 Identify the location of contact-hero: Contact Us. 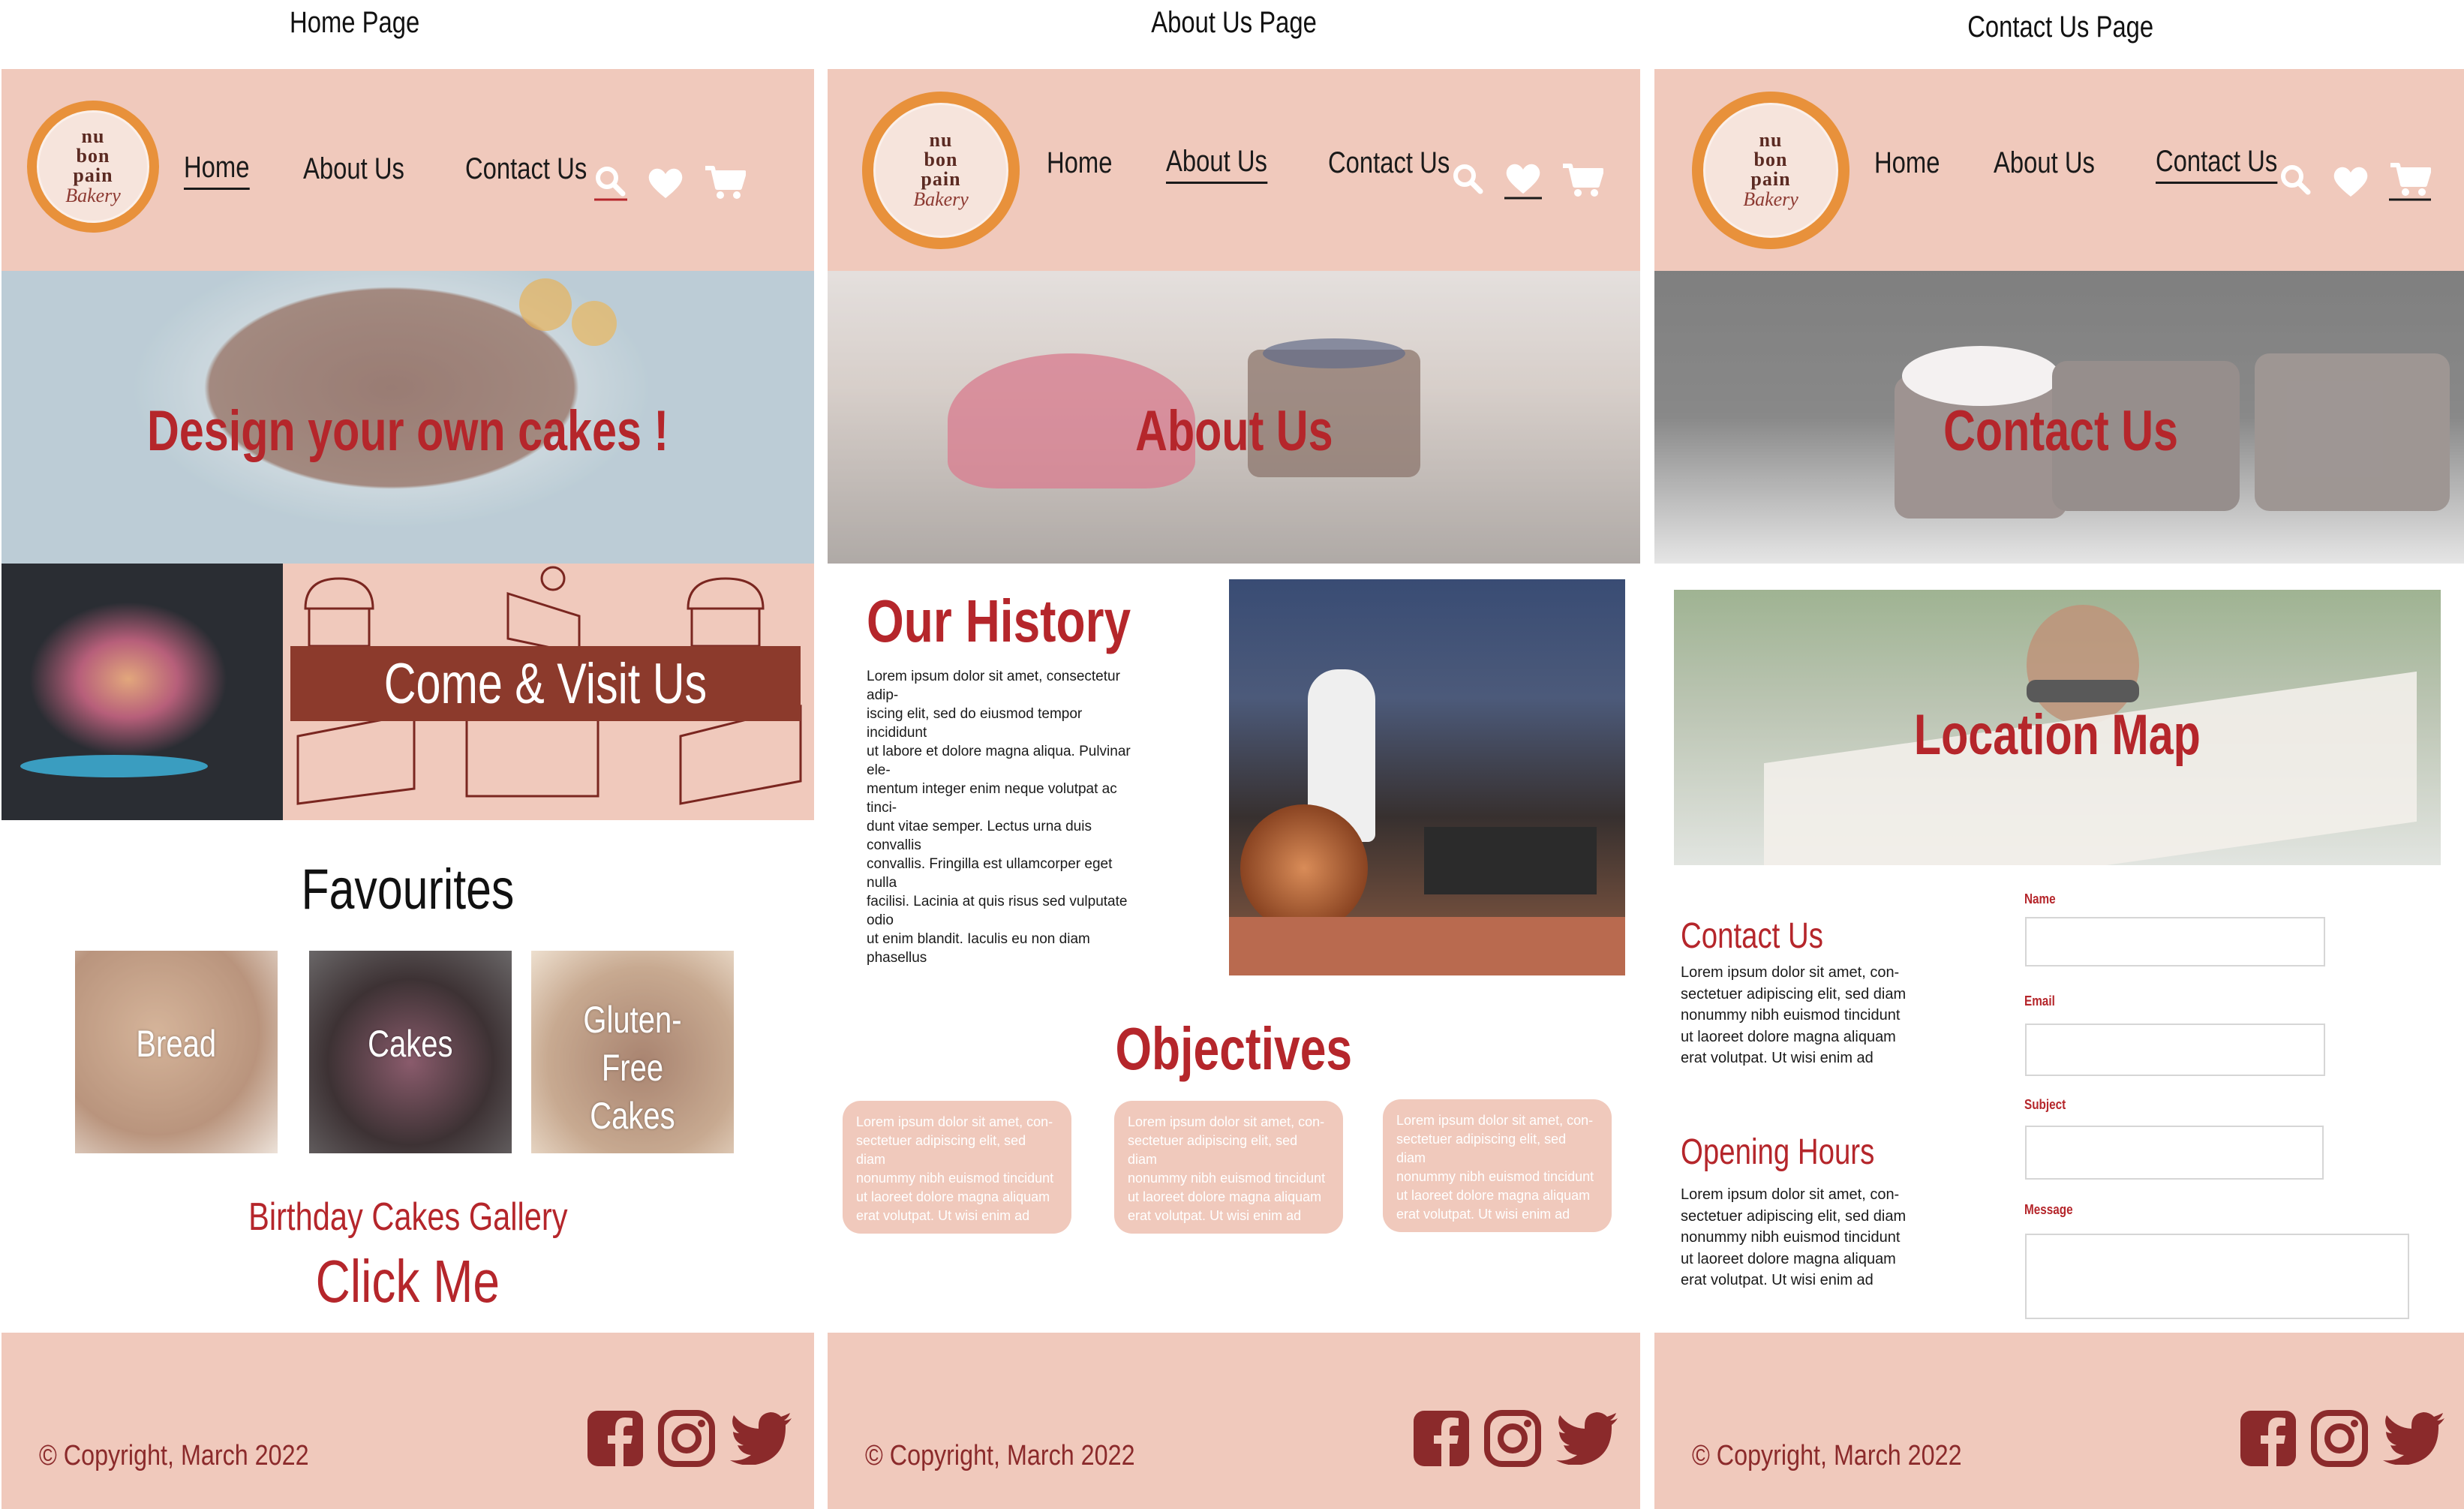
(2059, 417).